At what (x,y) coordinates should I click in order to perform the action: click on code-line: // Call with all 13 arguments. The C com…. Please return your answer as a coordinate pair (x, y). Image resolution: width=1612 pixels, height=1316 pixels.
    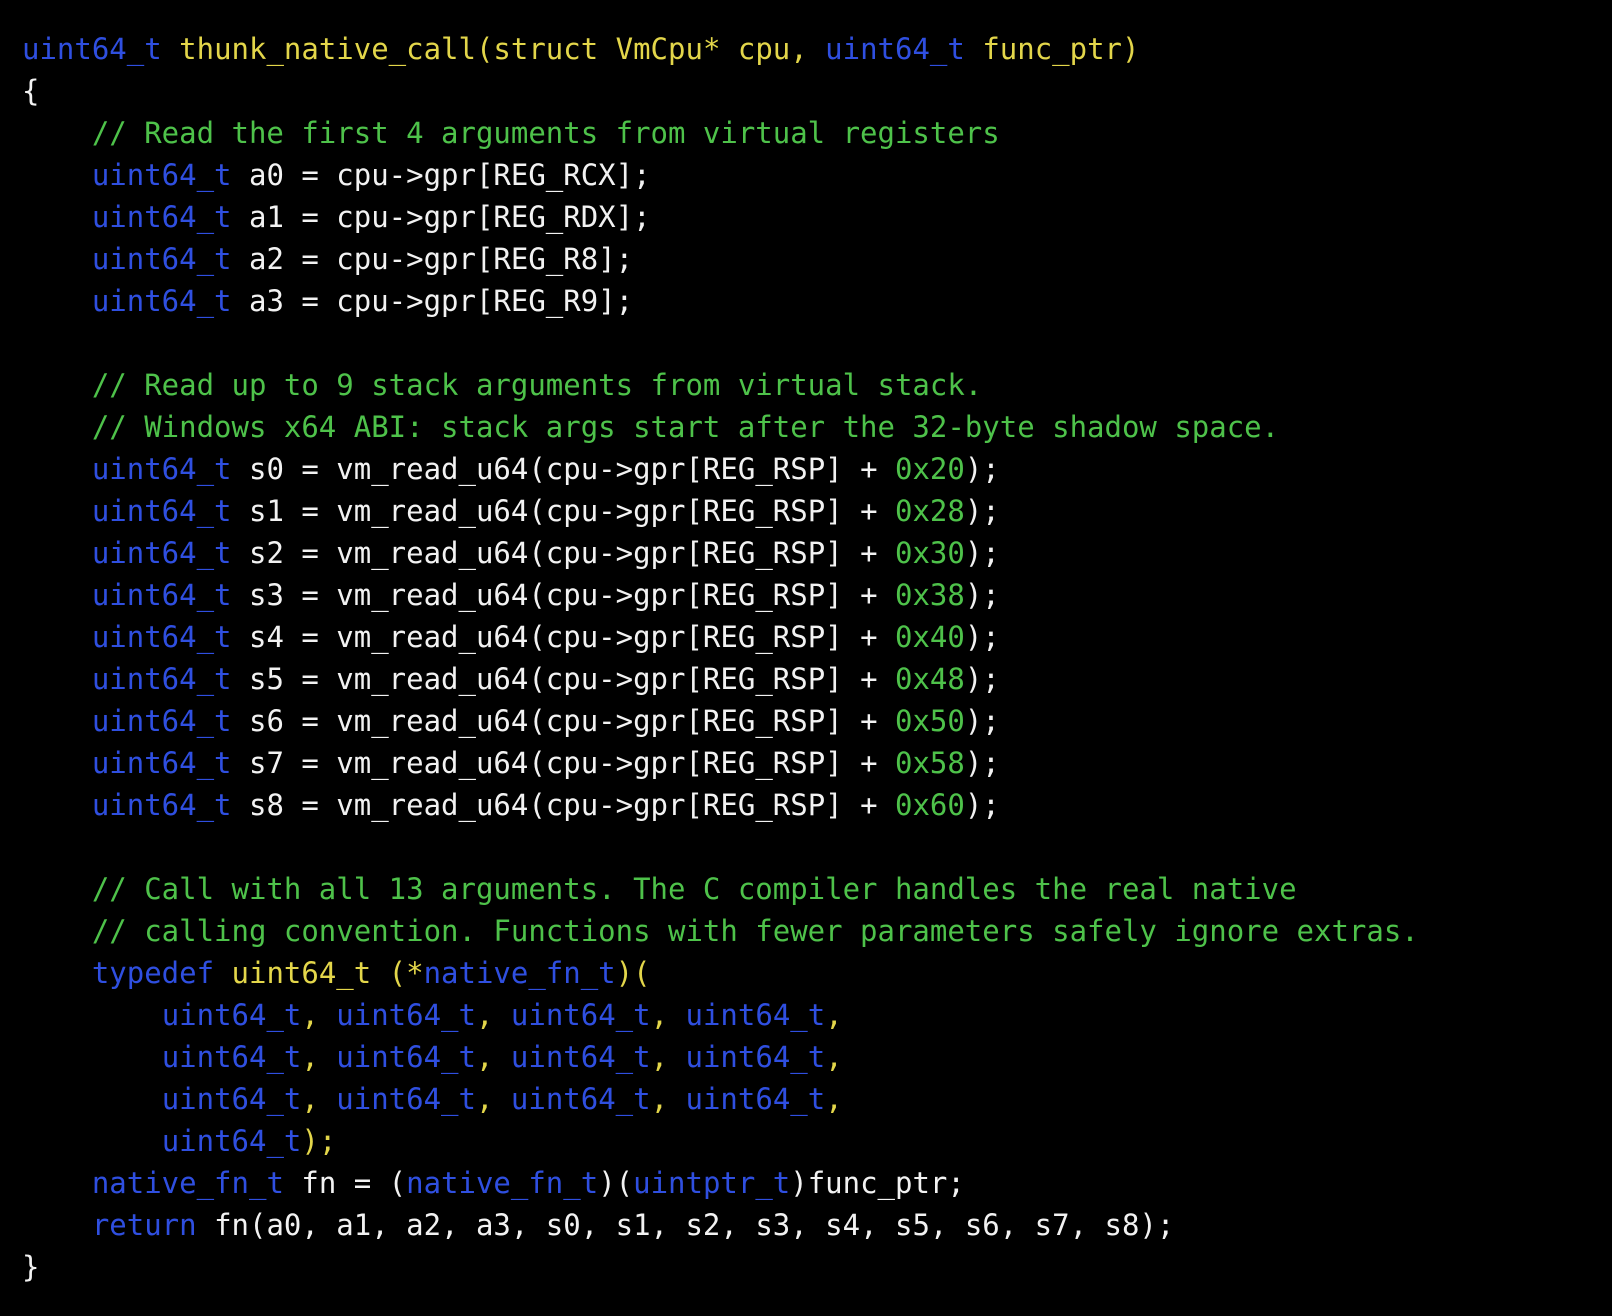
    Looking at the image, I should click on (817, 889).